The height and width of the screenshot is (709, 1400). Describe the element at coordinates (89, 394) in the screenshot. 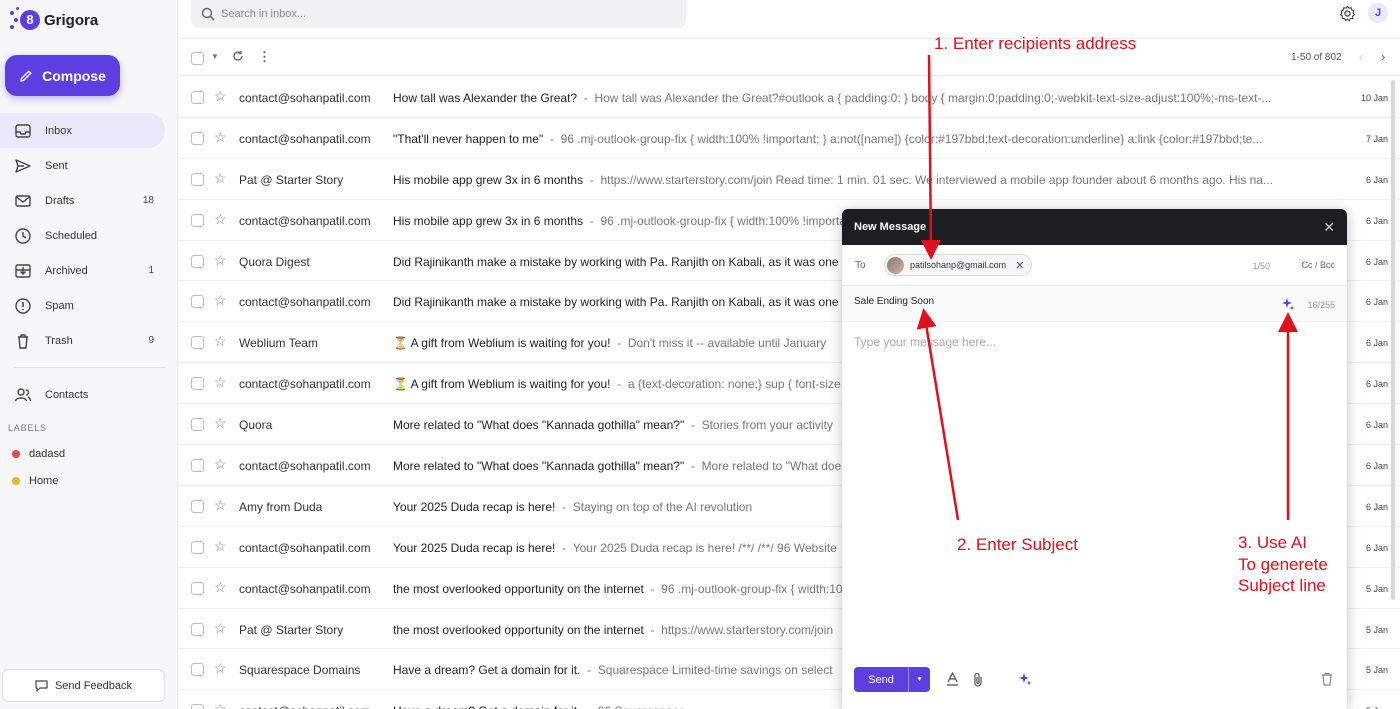

I see `sidebar-item-contacts: Contacts` at that location.